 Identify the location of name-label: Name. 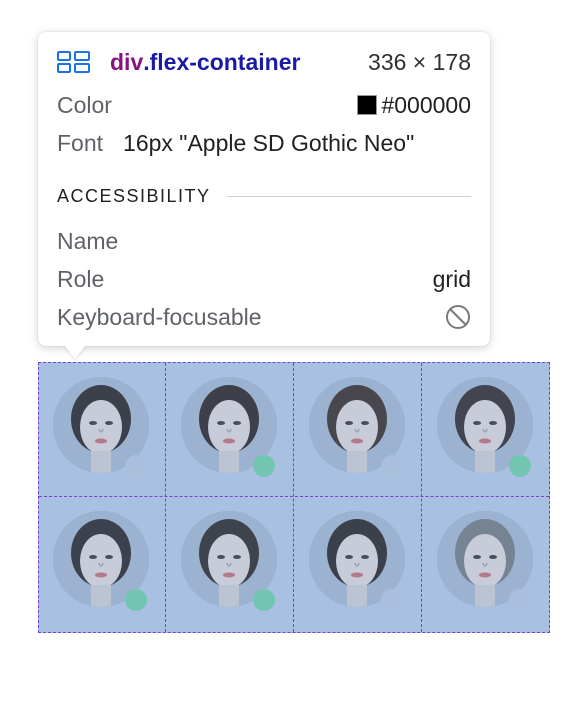
(88, 240).